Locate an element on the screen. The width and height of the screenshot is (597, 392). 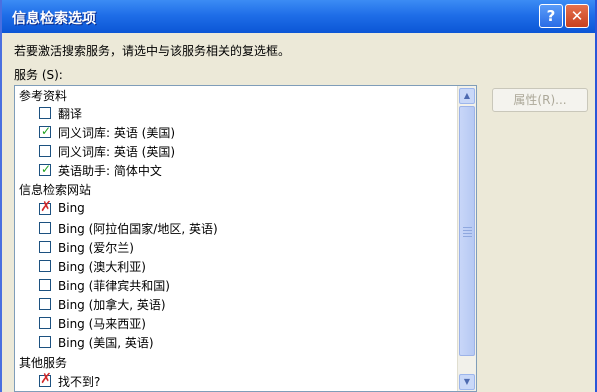
service-label: Bing (美国, 英语) is located at coordinates (106, 343).